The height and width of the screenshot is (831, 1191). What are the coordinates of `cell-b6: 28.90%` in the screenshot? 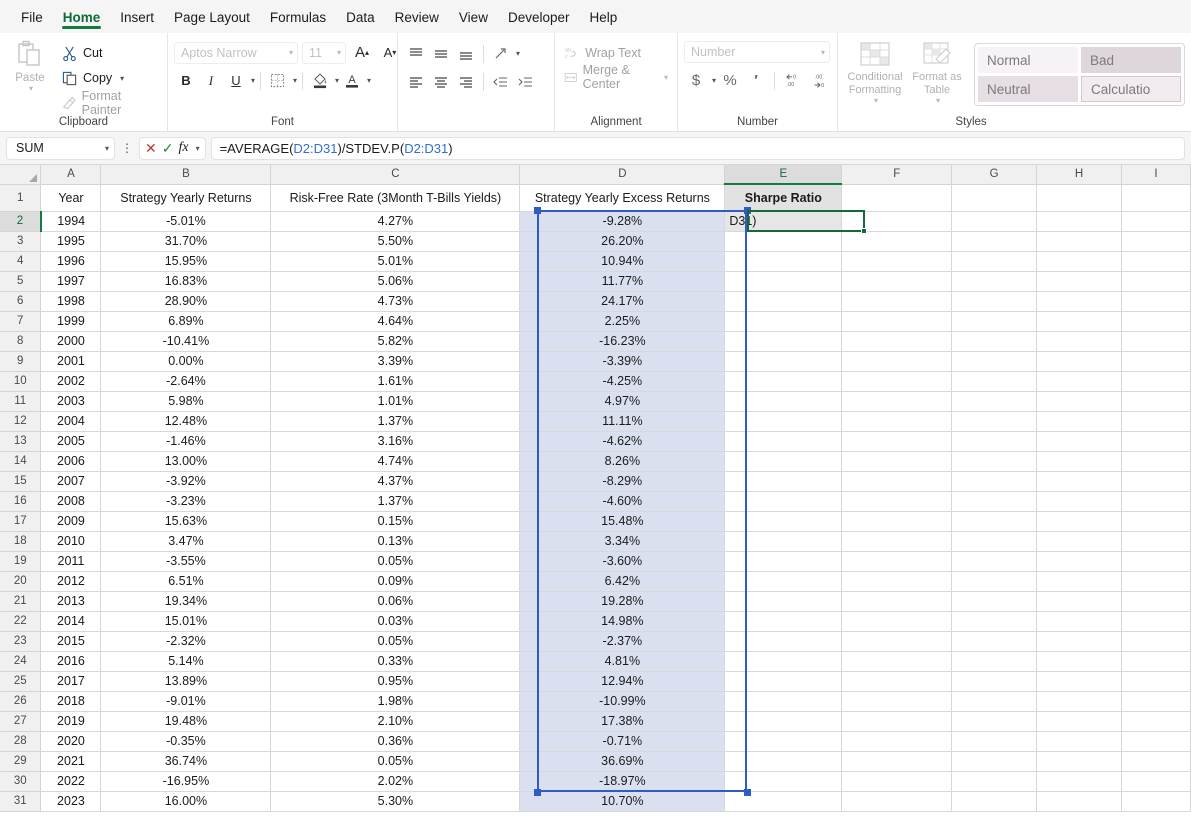 It's located at (186, 301).